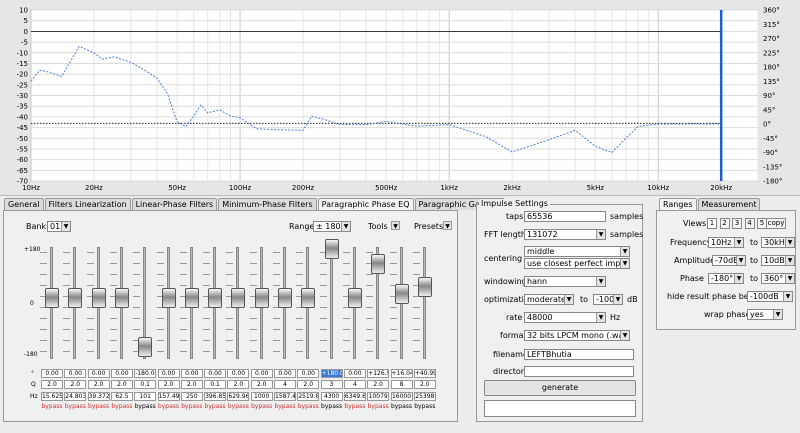 This screenshot has width=800, height=433. I want to click on view-4-button: 4, so click(749, 223).